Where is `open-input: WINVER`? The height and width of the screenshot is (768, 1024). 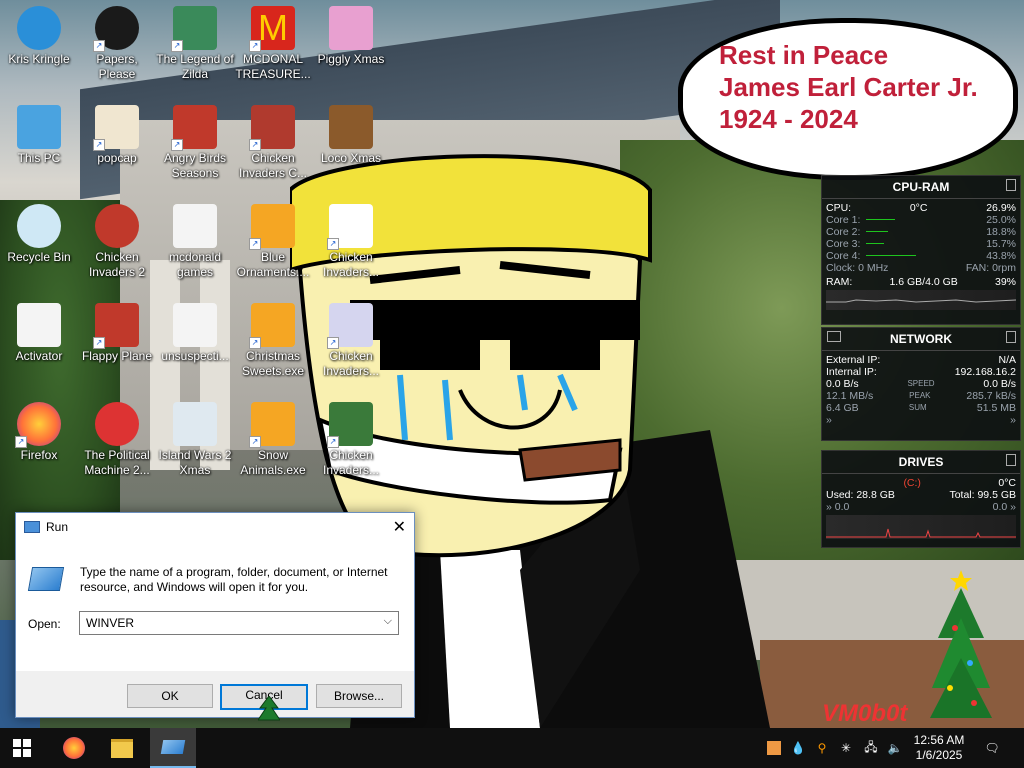
open-input: WINVER is located at coordinates (110, 623).